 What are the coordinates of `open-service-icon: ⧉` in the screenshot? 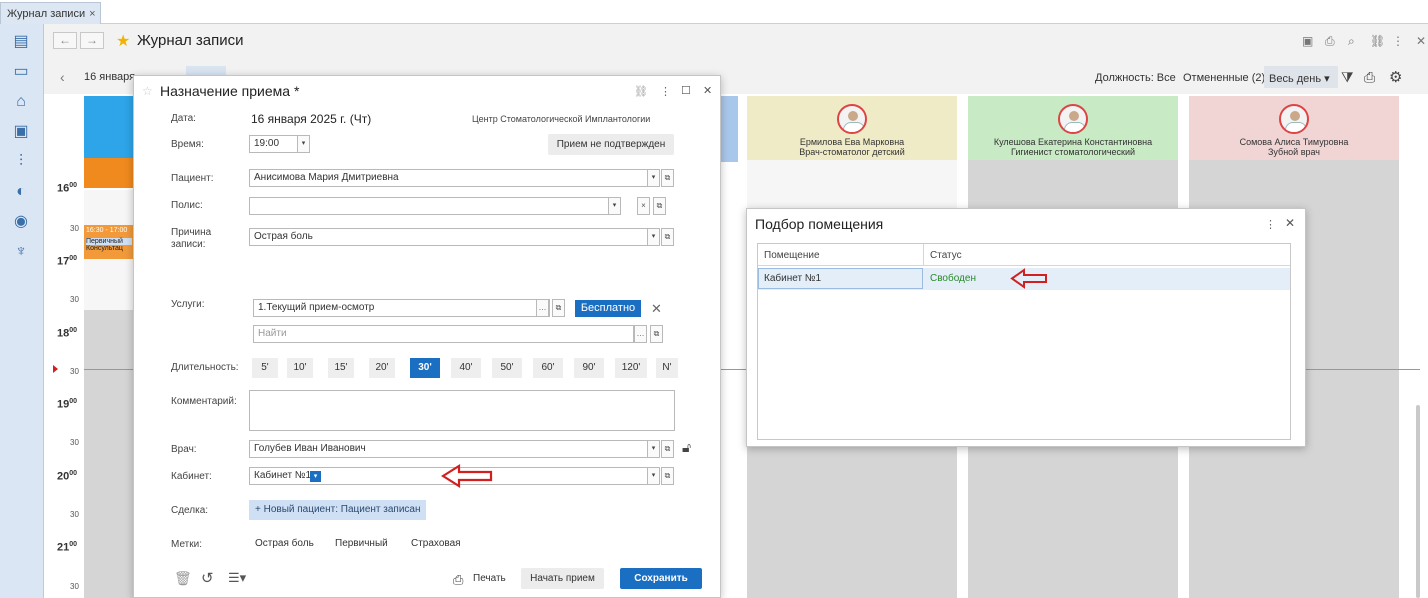 It's located at (558, 308).